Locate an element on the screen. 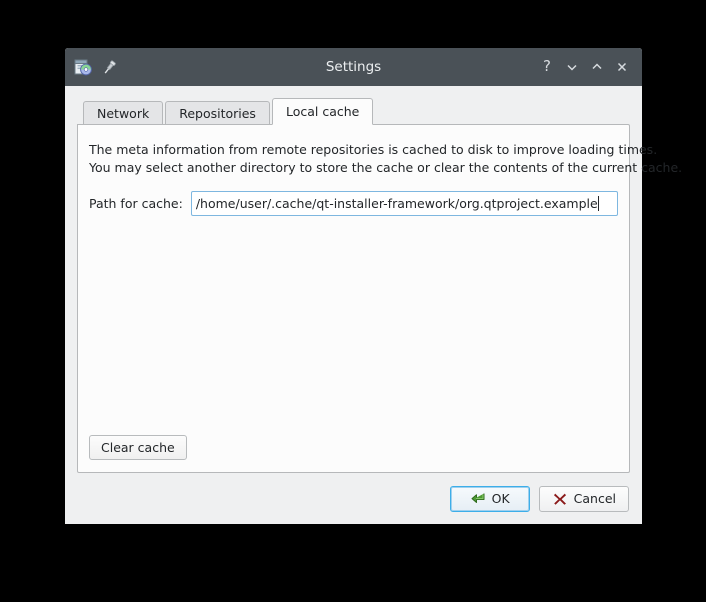  titlebar-left-group is located at coordinates (91, 67).